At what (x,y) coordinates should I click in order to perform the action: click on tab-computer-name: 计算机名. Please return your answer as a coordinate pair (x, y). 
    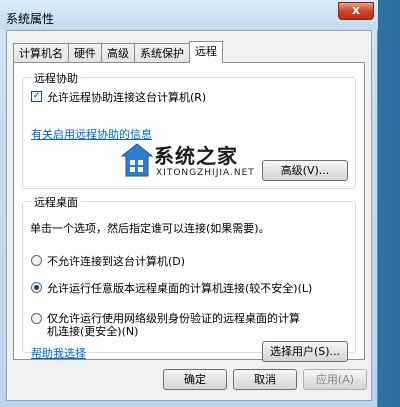
    Looking at the image, I should click on (41, 52).